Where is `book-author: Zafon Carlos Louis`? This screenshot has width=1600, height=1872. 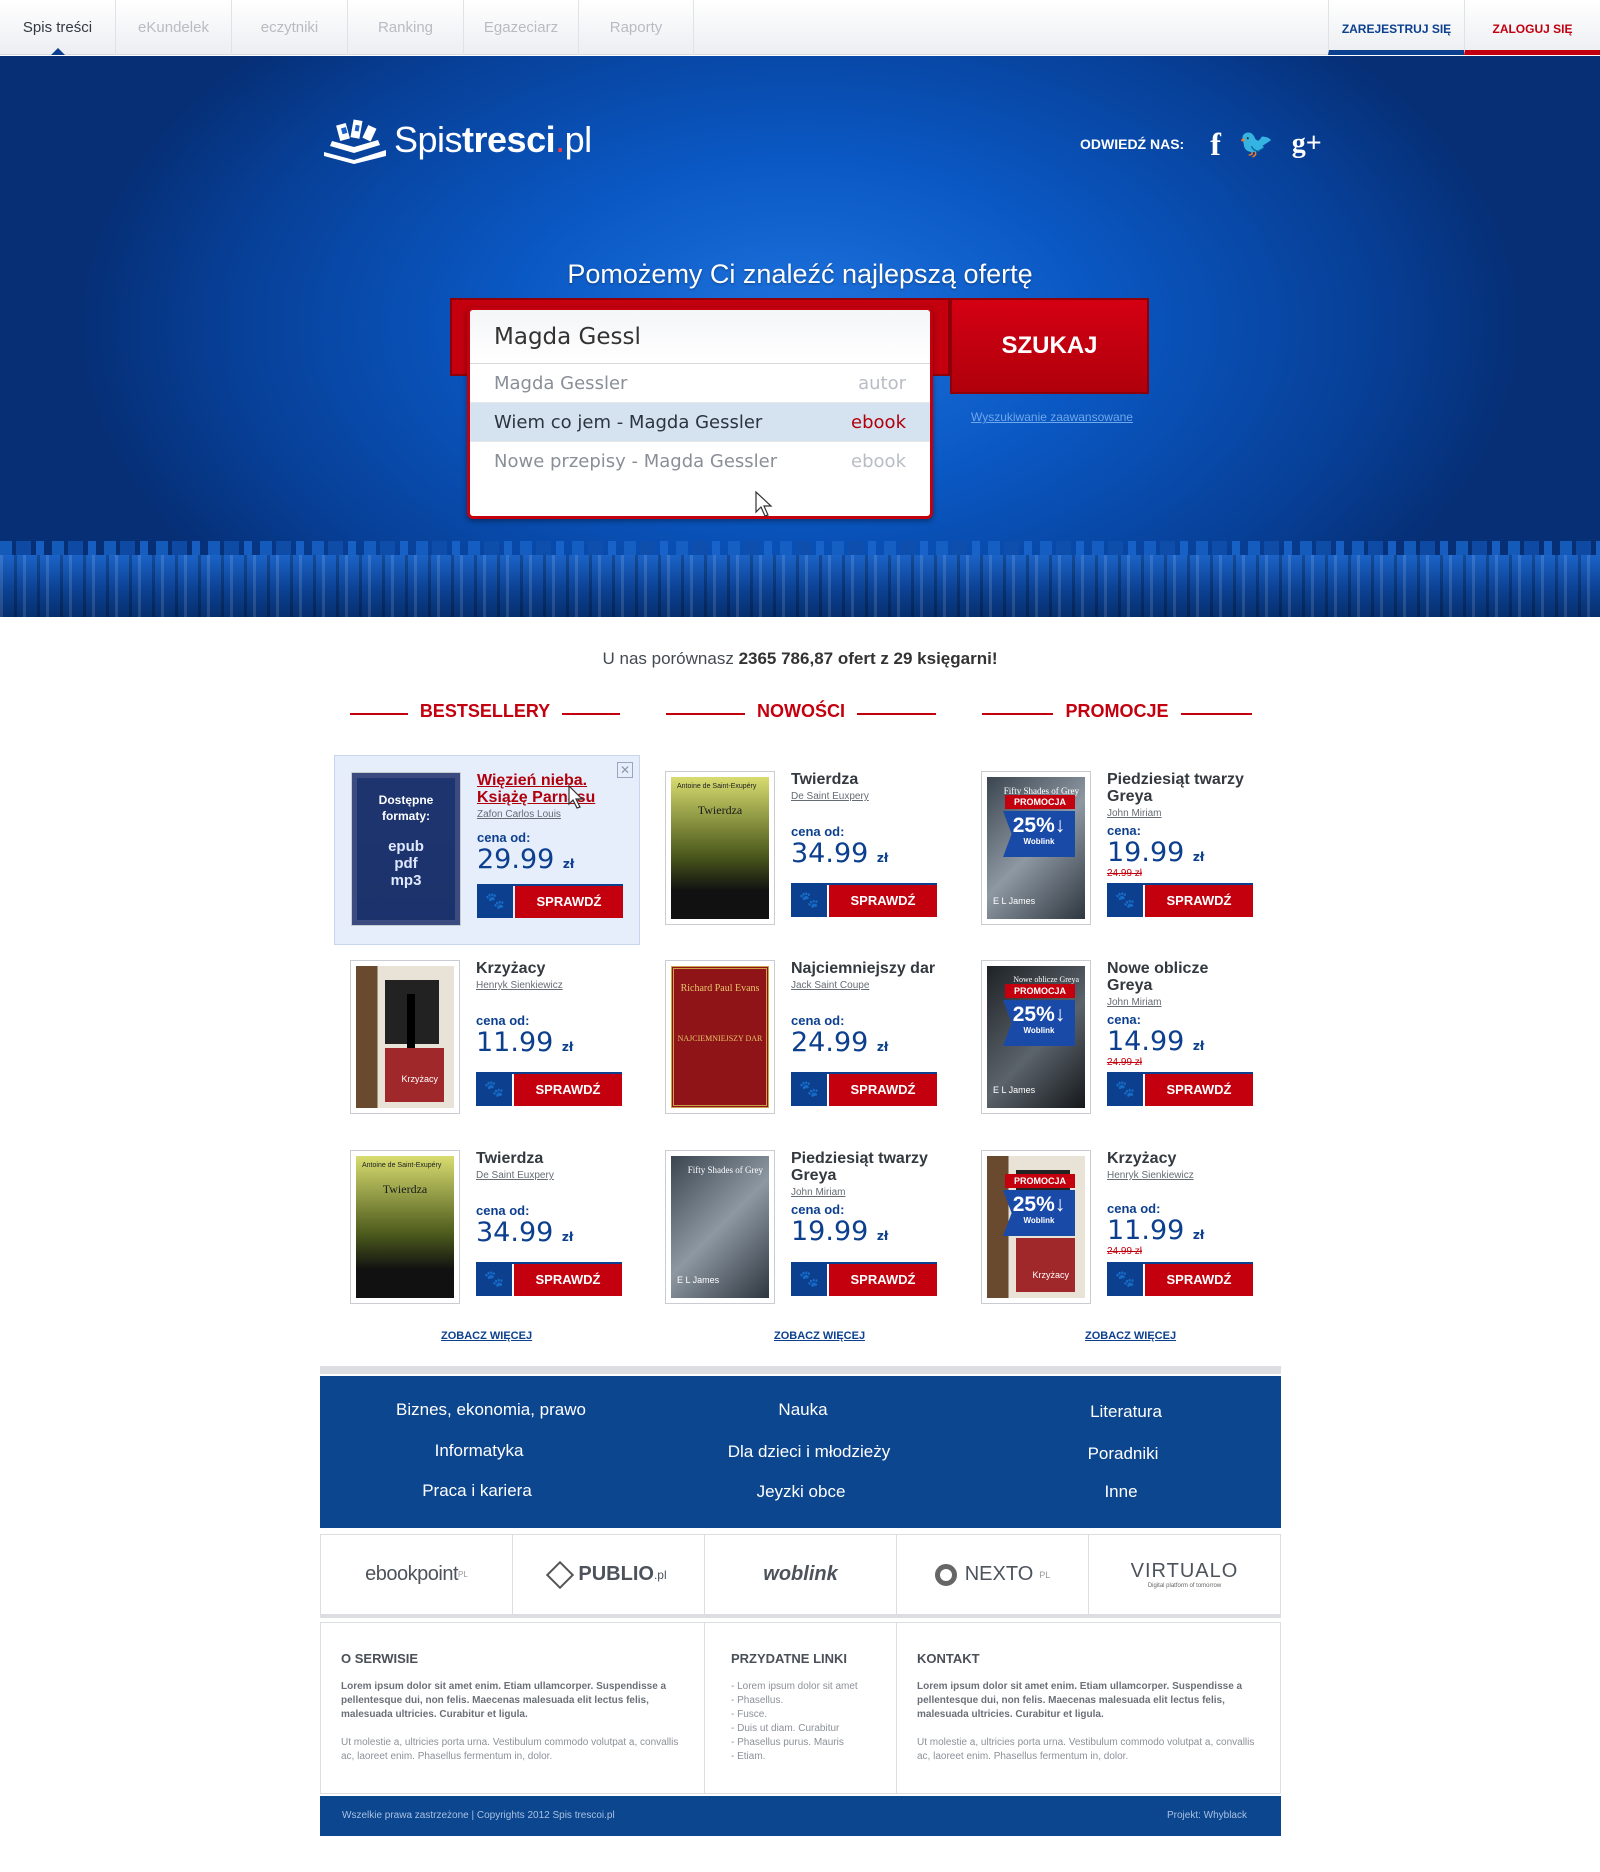 book-author: Zafon Carlos Louis is located at coordinates (551, 814).